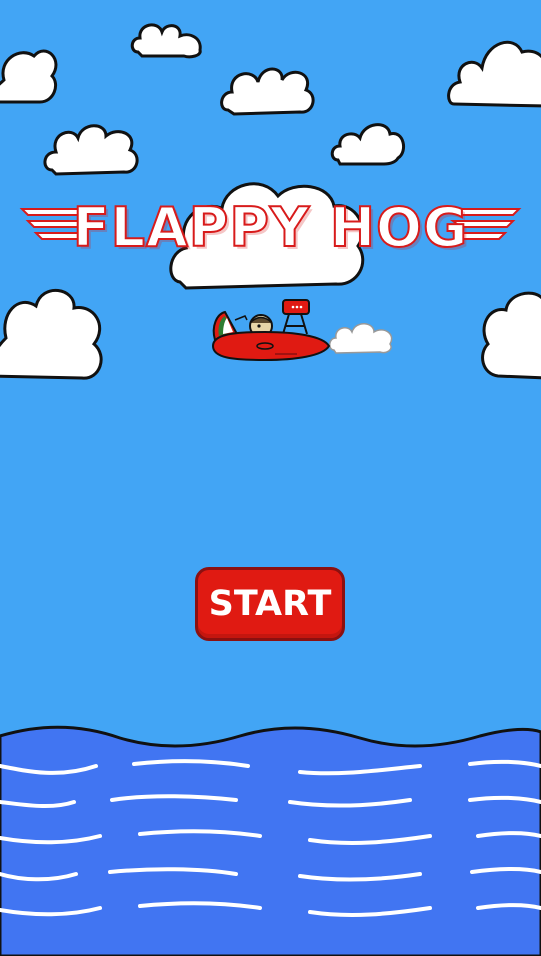 This screenshot has height=956, width=541. I want to click on game-title: FLAPPY HOG, so click(270, 227).